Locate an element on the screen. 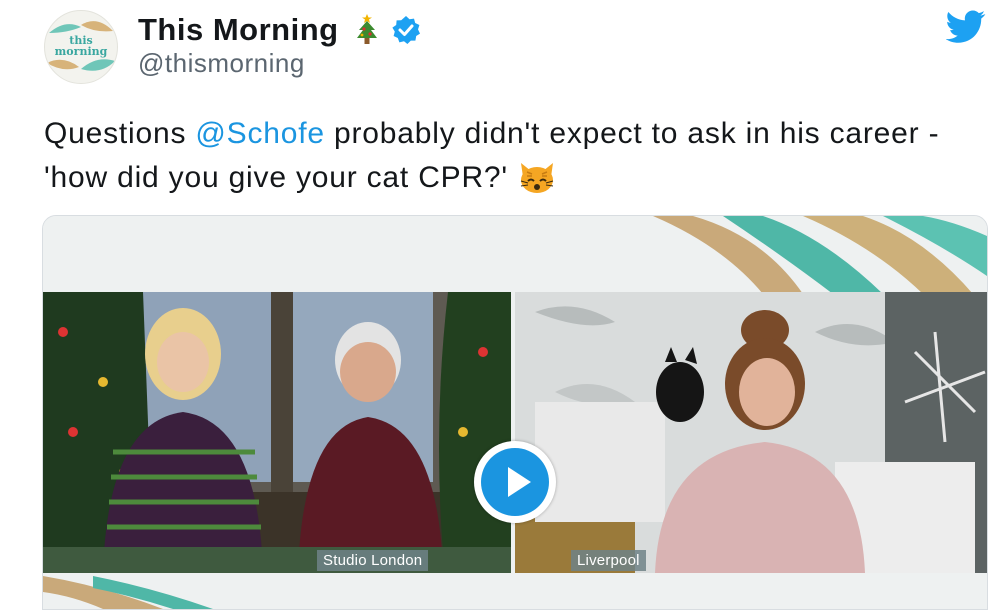 The height and width of the screenshot is (610, 1000). account-avatar: this morning is located at coordinates (81, 47).